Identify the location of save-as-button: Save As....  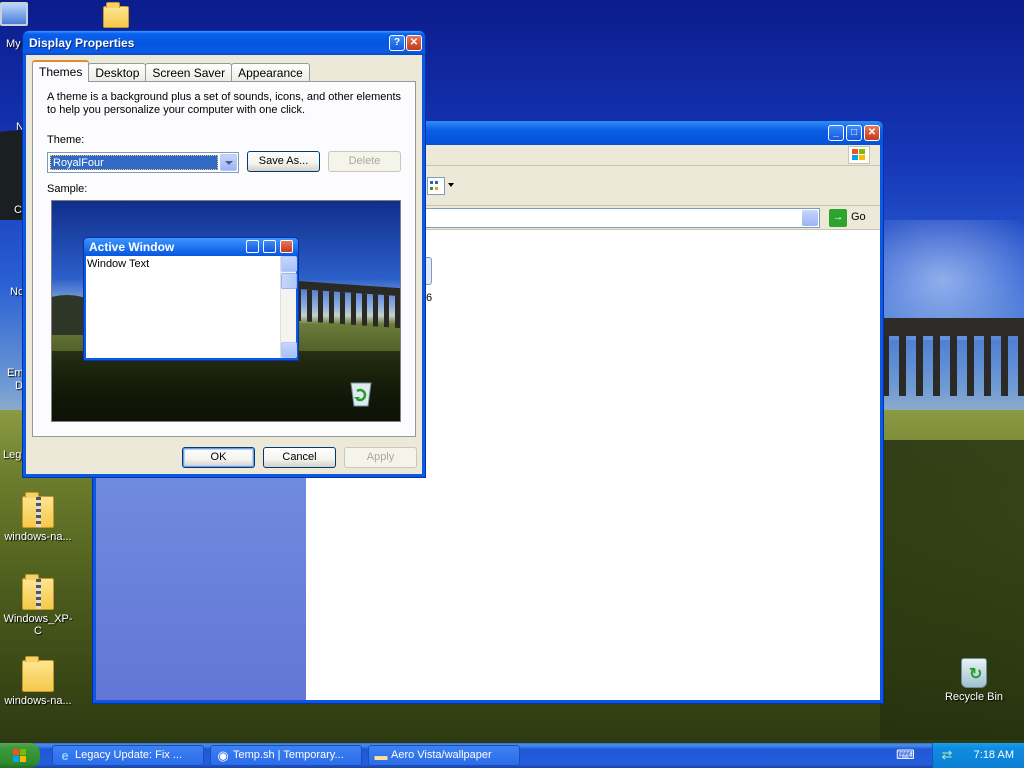
(283, 161).